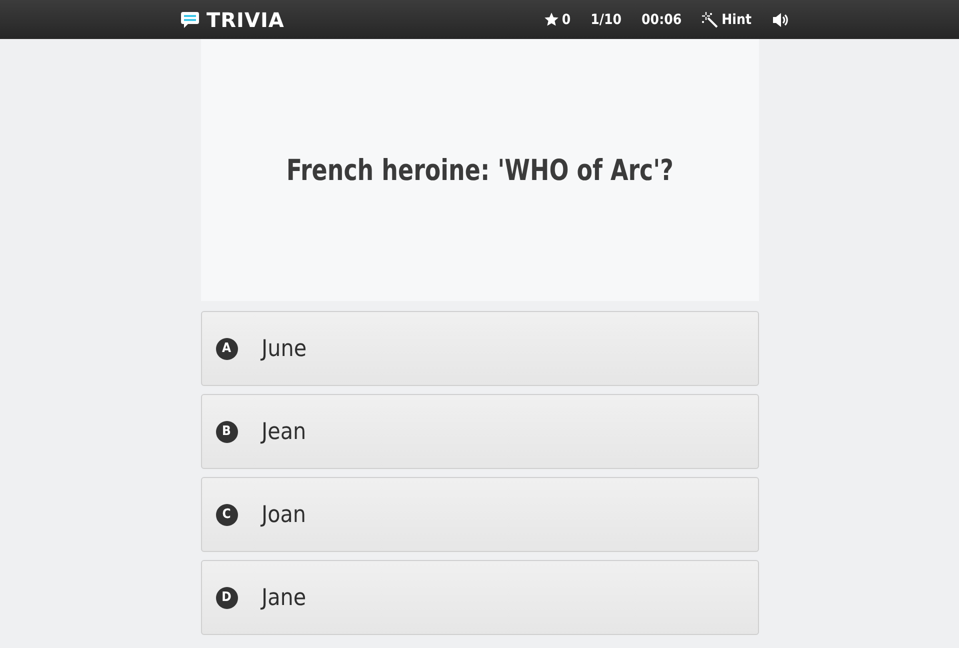  I want to click on answer-option: D Jane, so click(479, 597).